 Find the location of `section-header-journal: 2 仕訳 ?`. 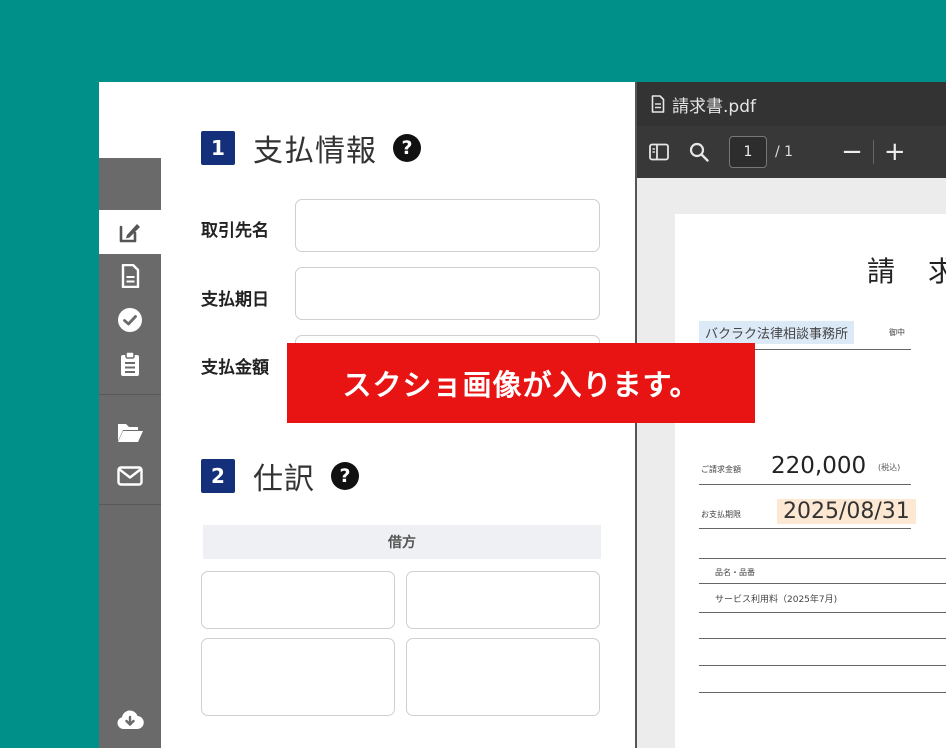

section-header-journal: 2 仕訳 ? is located at coordinates (280, 476).